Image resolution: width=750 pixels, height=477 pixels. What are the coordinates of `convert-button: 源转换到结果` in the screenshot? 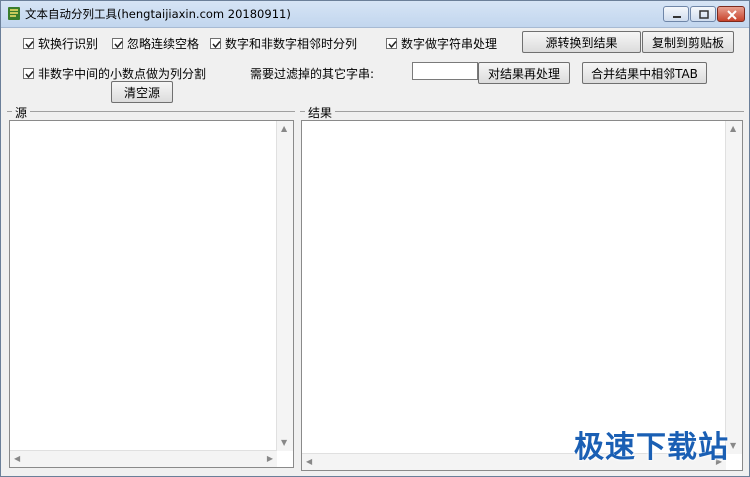 It's located at (581, 42).